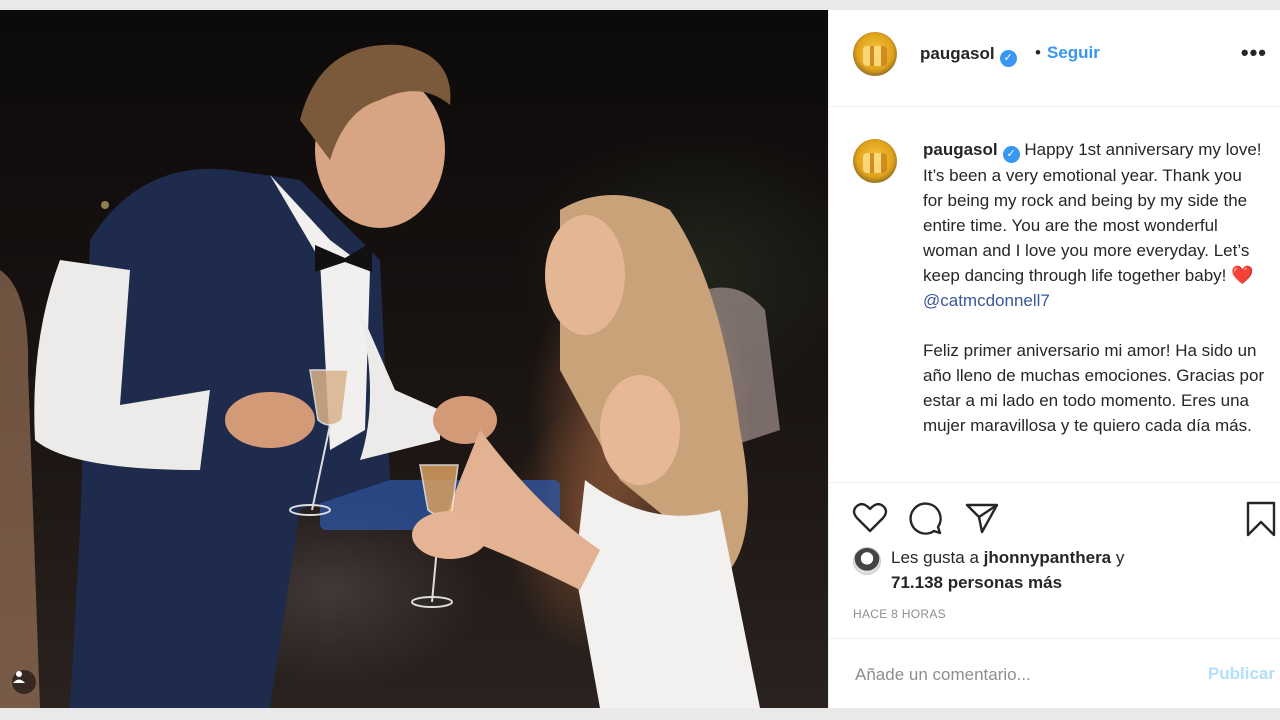 This screenshot has width=1280, height=720. Describe the element at coordinates (899, 614) in the screenshot. I see `post-timestamp: HACE 8 HORAS` at that location.